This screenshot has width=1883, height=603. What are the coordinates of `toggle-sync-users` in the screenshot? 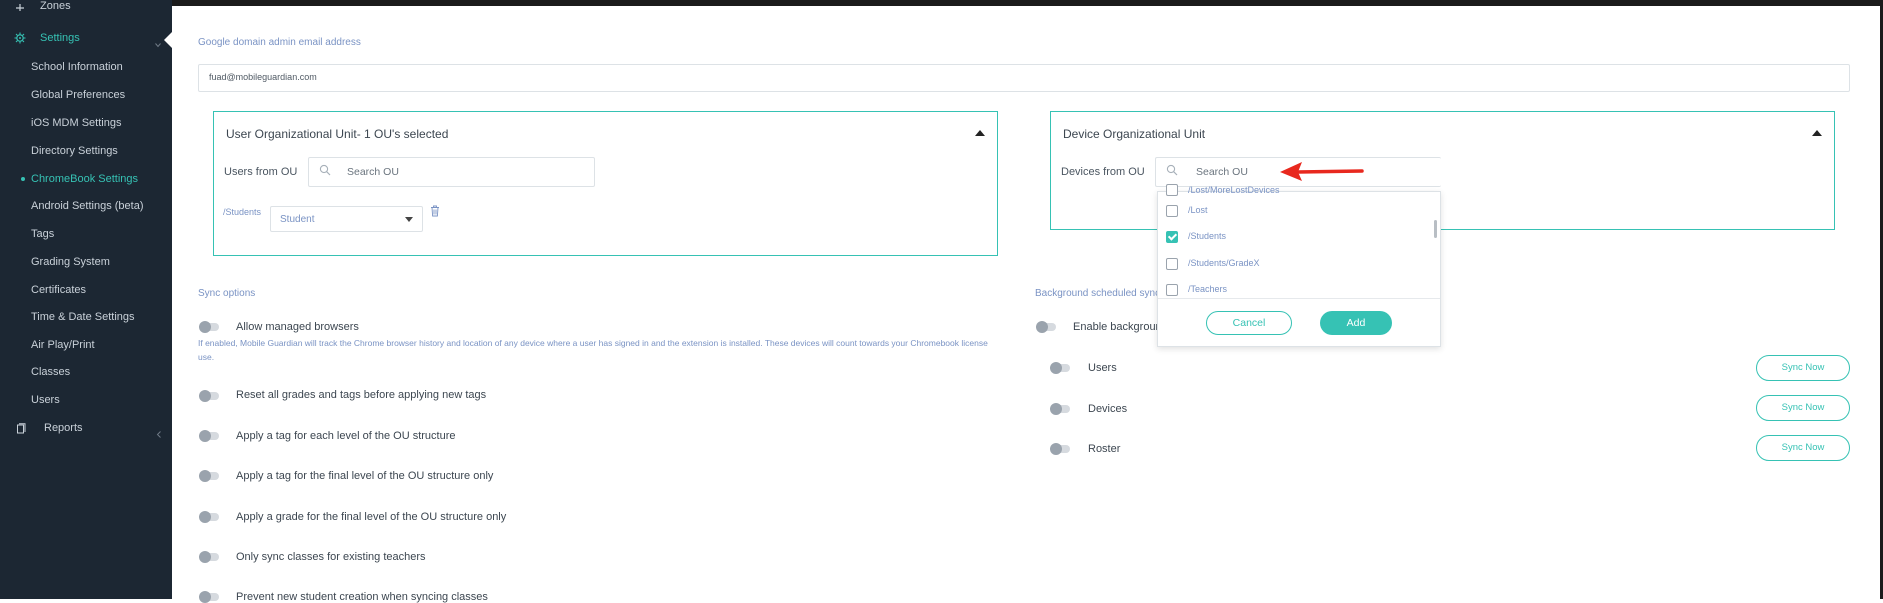 It's located at (1060, 368).